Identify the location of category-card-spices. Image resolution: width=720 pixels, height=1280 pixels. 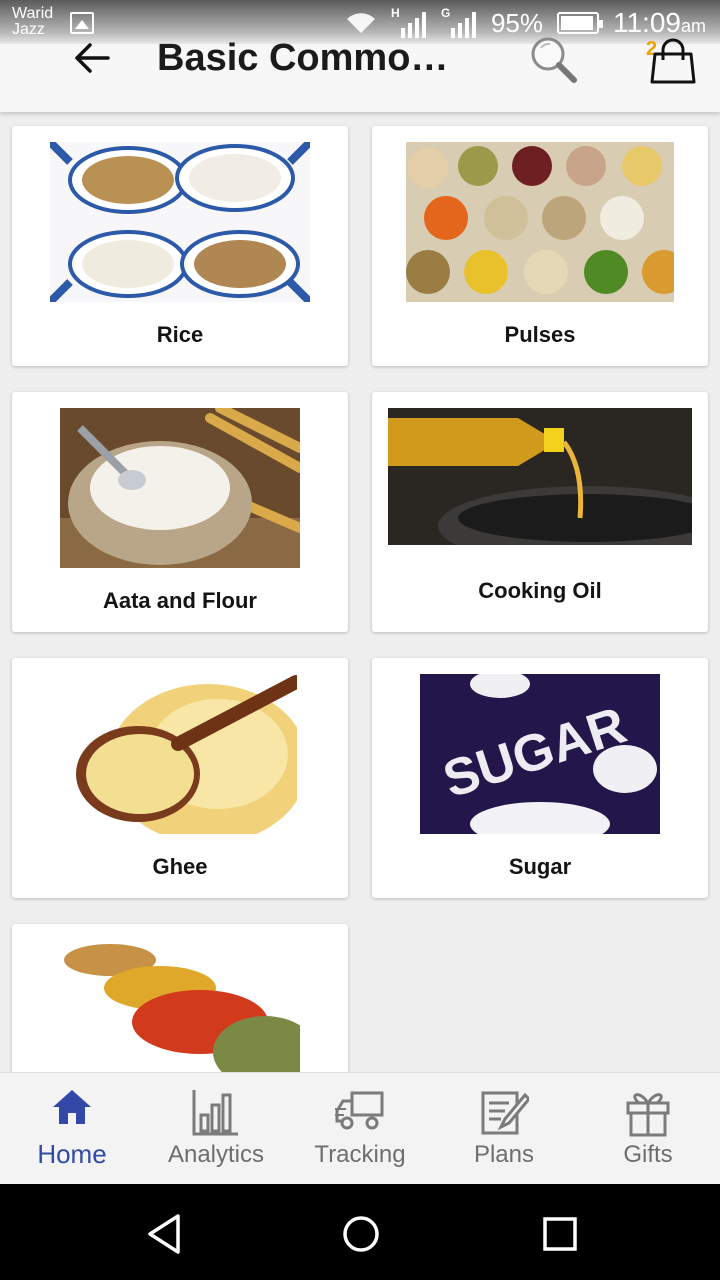
(180, 998).